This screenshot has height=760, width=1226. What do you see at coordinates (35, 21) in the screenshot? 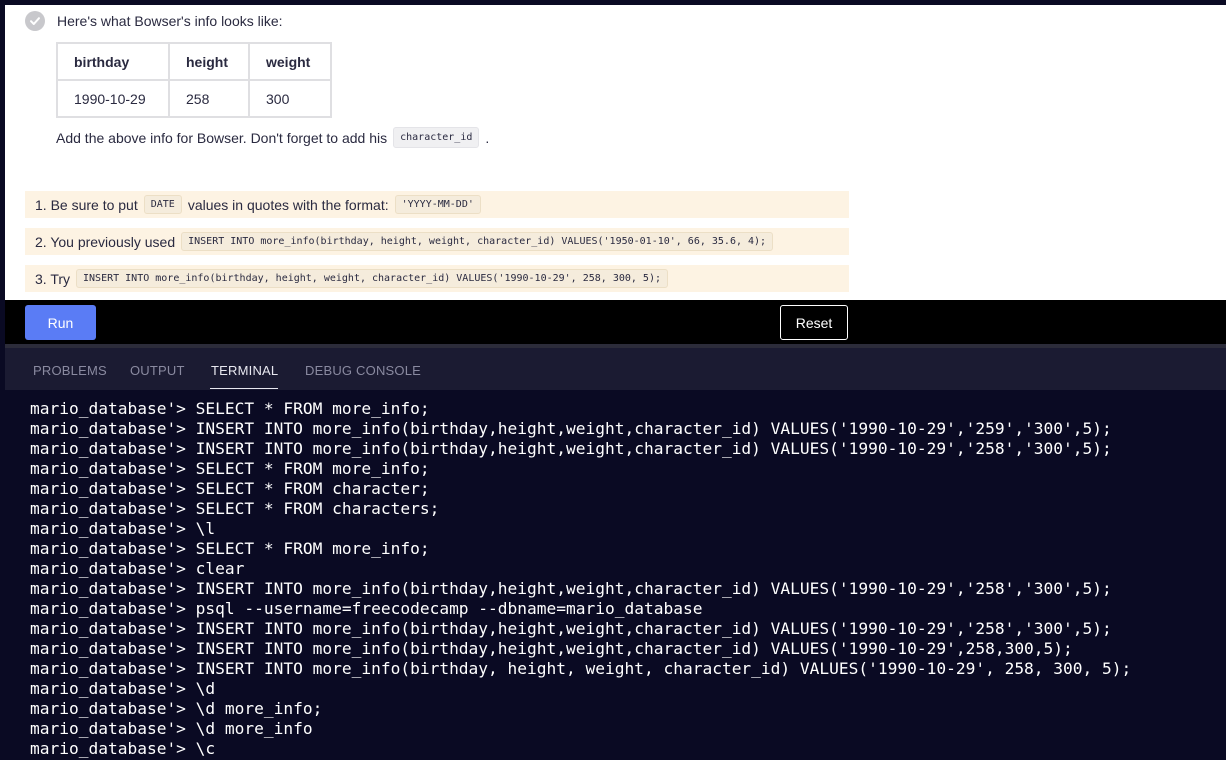
I see `check-circle-icon` at bounding box center [35, 21].